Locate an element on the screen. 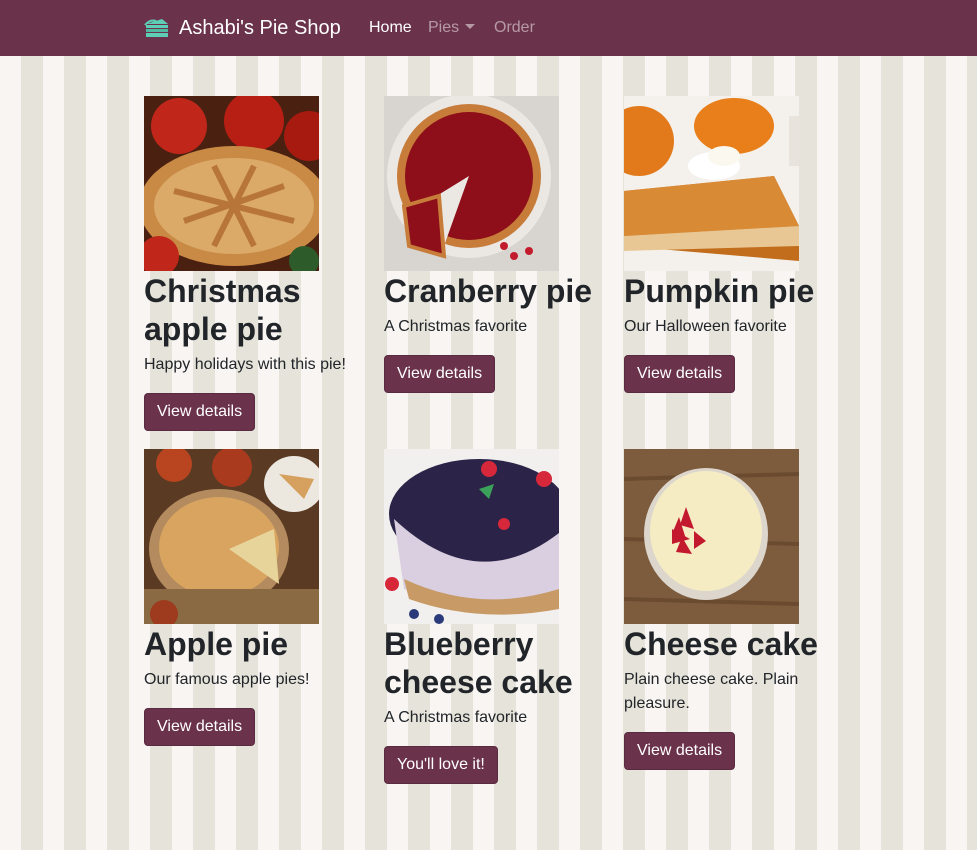 This screenshot has width=977, height=850. nav-home: Home is located at coordinates (390, 28).